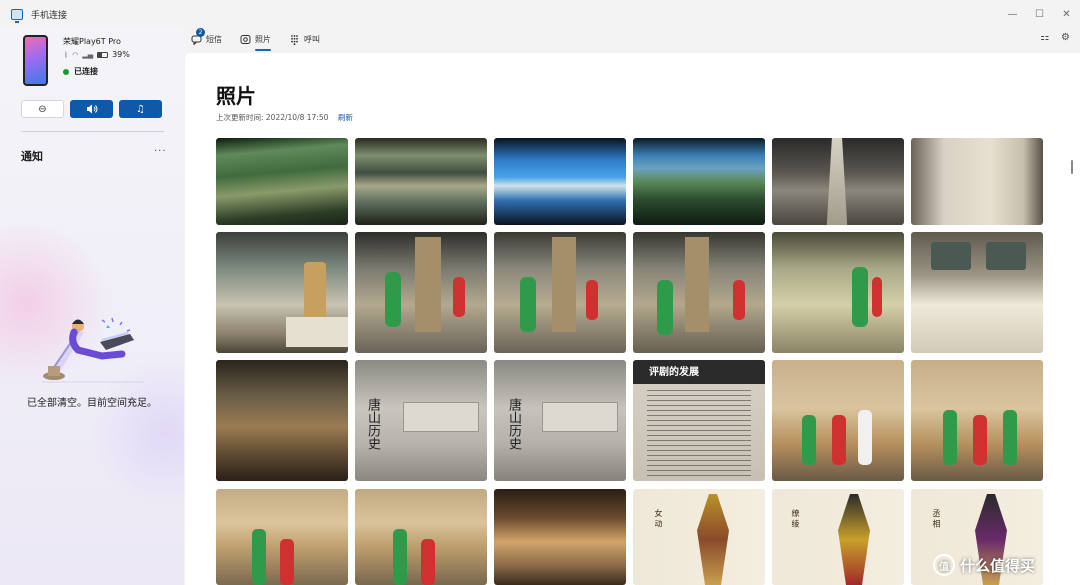  I want to click on tab-photos-label: 照片, so click(263, 39).